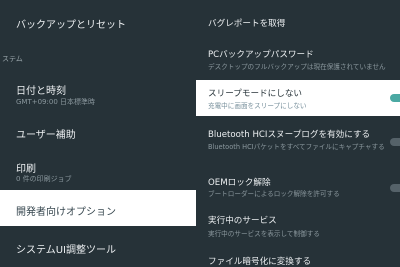 The height and width of the screenshot is (267, 400). I want to click on section-header-system: ステム, so click(12, 59).